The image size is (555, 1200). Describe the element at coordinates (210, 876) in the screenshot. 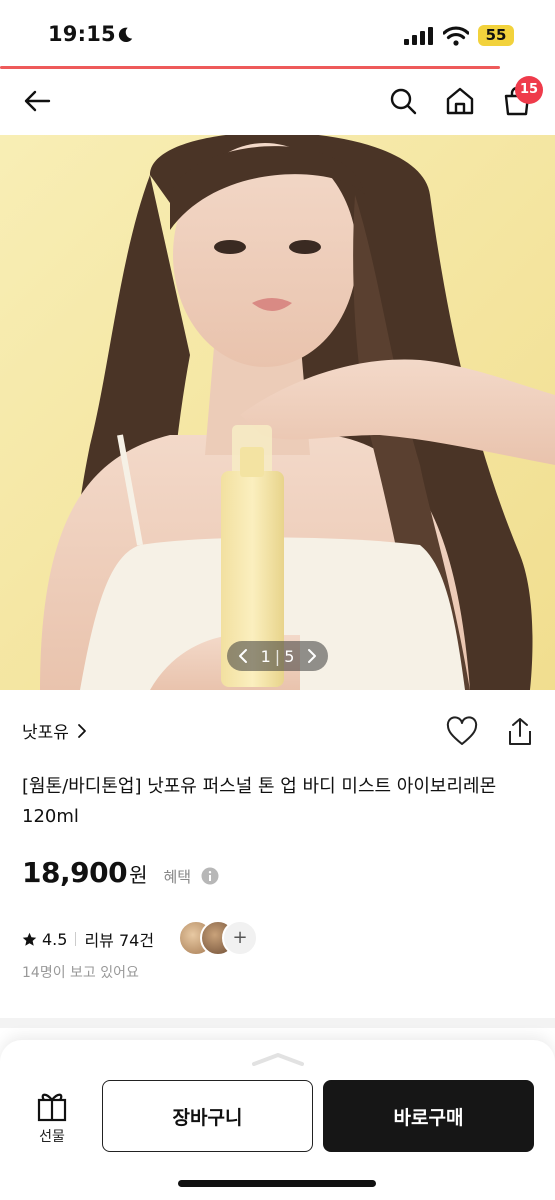

I see `info-icon` at that location.